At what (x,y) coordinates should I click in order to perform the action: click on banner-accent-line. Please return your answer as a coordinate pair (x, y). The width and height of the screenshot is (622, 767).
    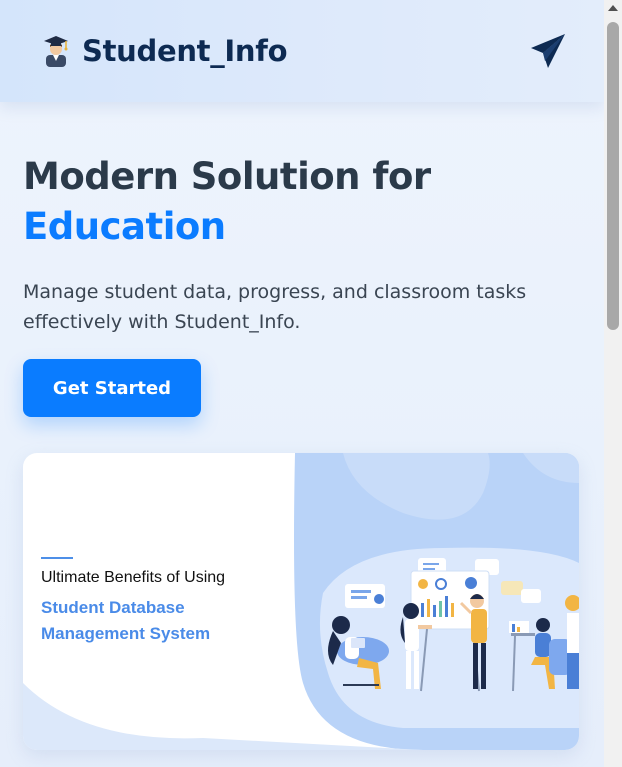
    Looking at the image, I should click on (57, 558).